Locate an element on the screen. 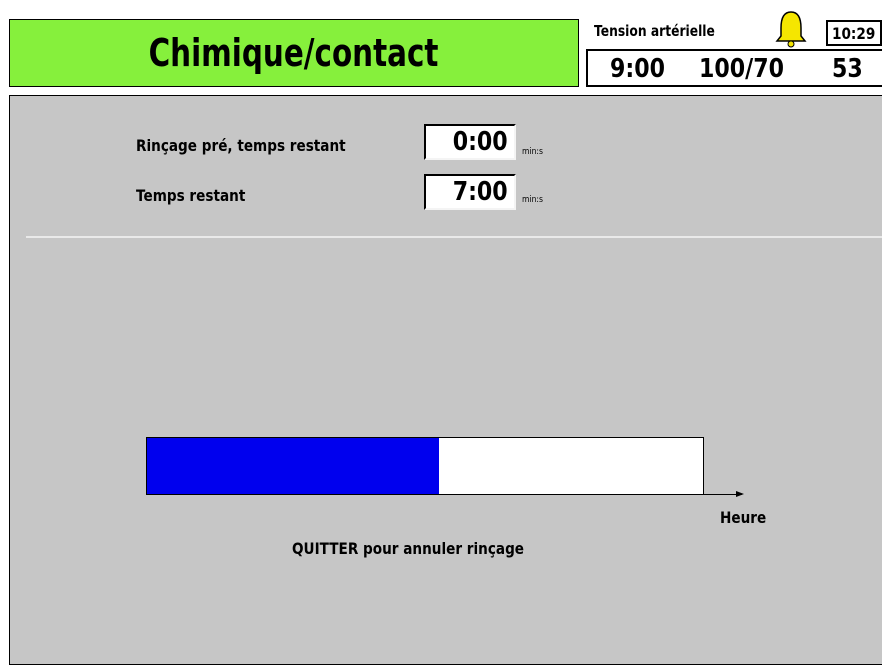  pre-rinse-label: Rinçage pré, temps restant is located at coordinates (241, 145).